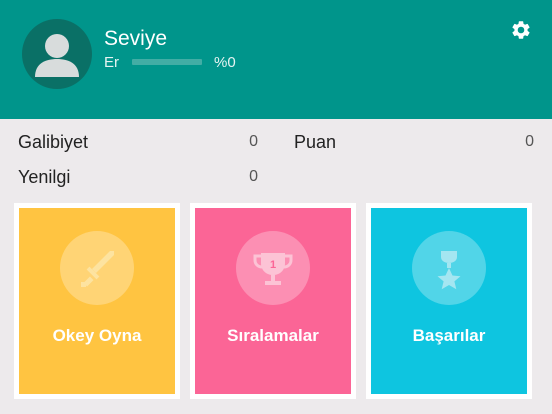 This screenshot has width=552, height=414. I want to click on play-okey-card: Okey Oyna, so click(97, 301).